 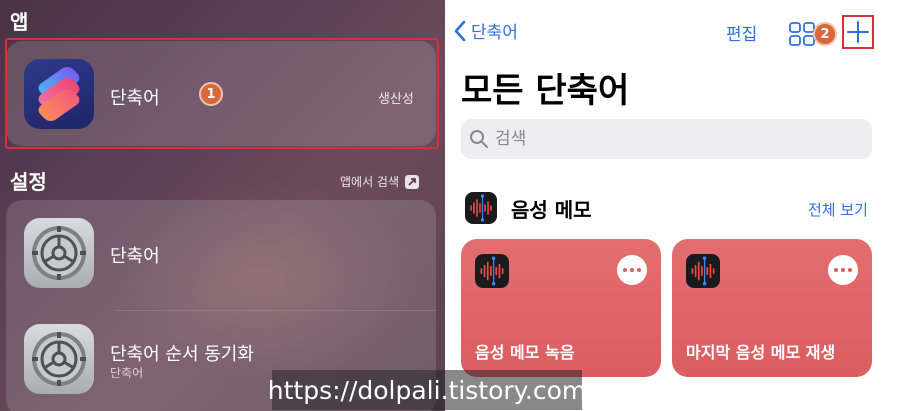 What do you see at coordinates (135, 256) in the screenshot?
I see `settings-result-name: 단축어` at bounding box center [135, 256].